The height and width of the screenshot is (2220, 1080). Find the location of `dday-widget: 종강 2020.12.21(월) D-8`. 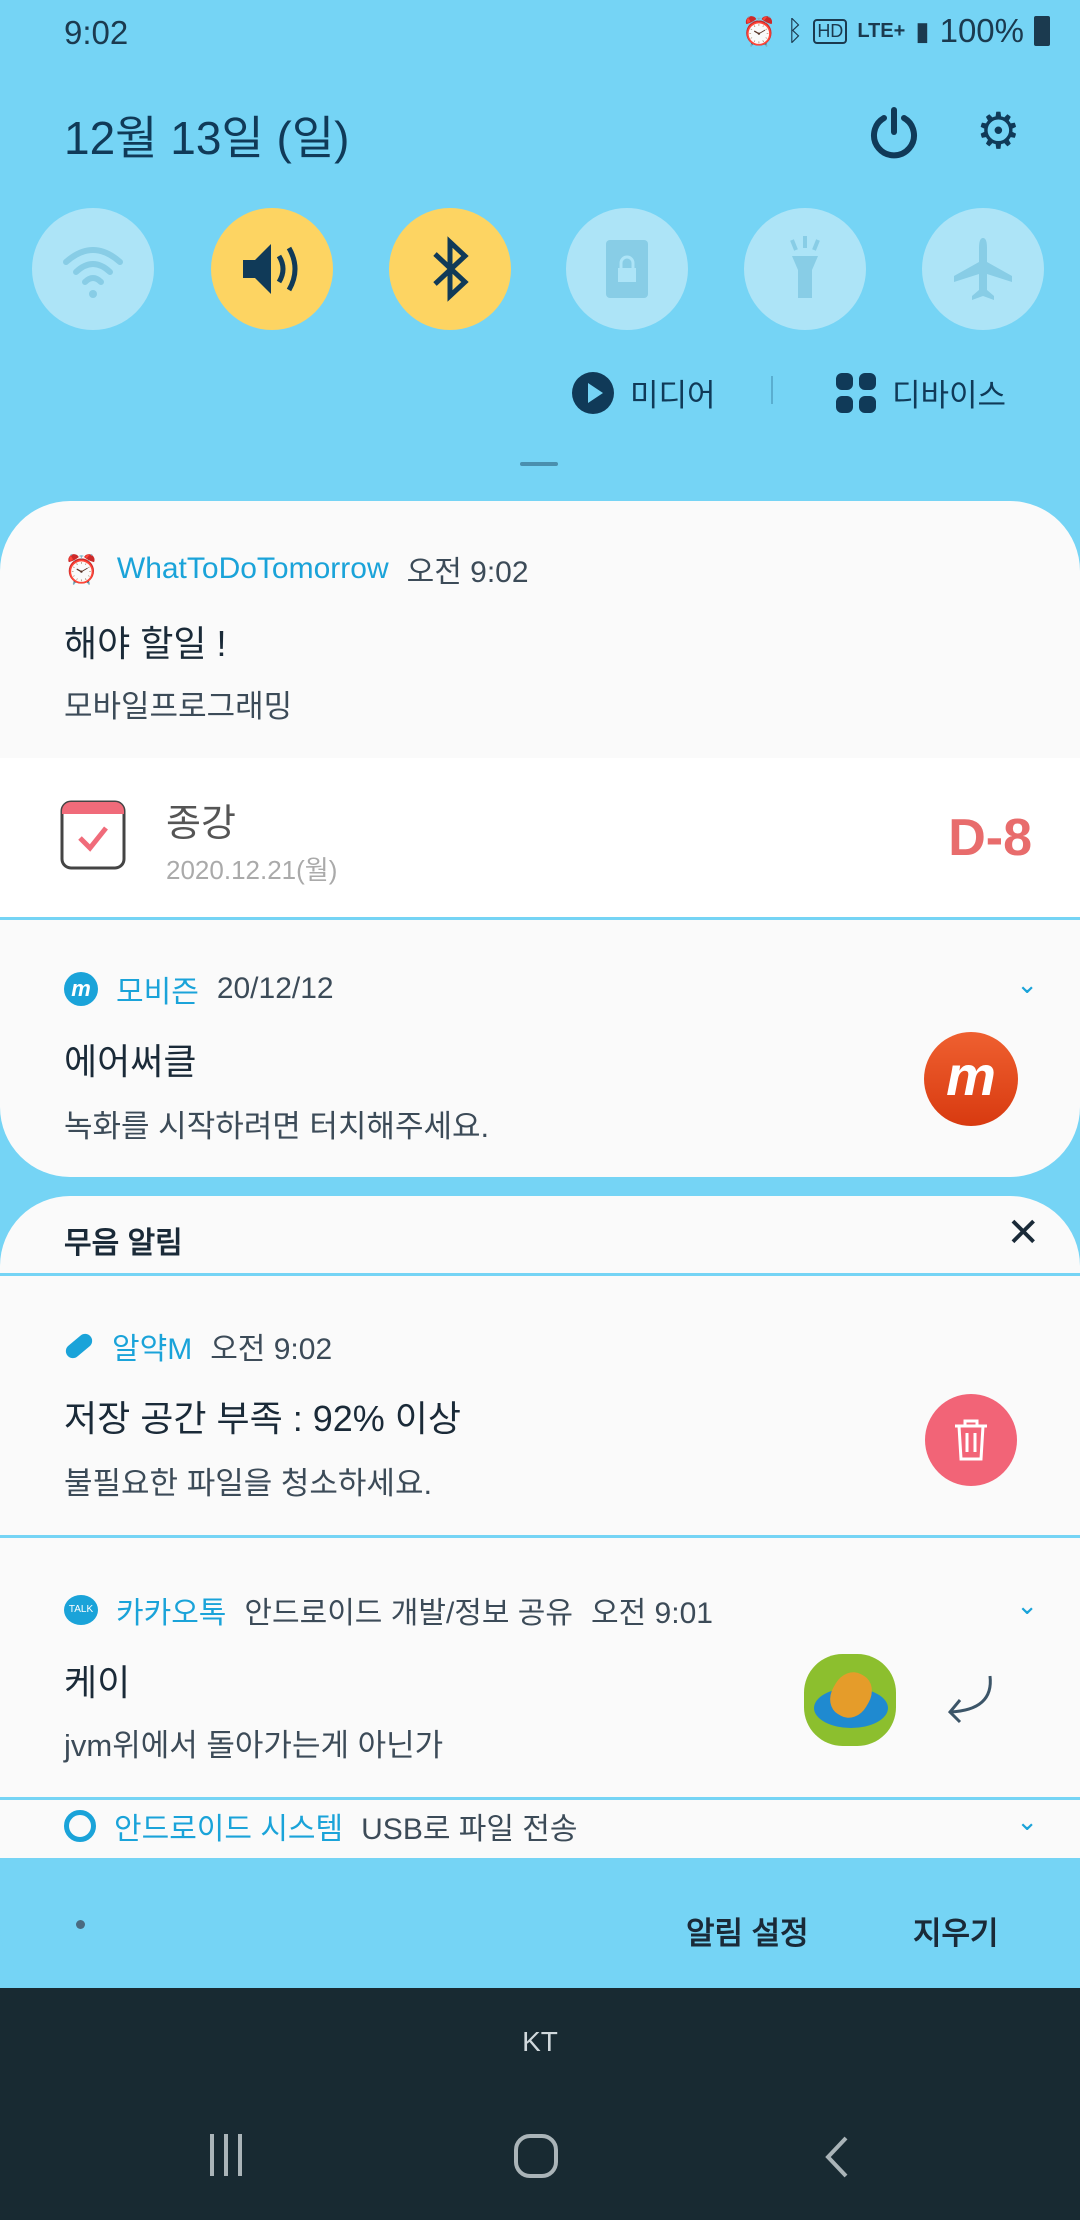

dday-widget: 종강 2020.12.21(월) D-8 is located at coordinates (540, 838).